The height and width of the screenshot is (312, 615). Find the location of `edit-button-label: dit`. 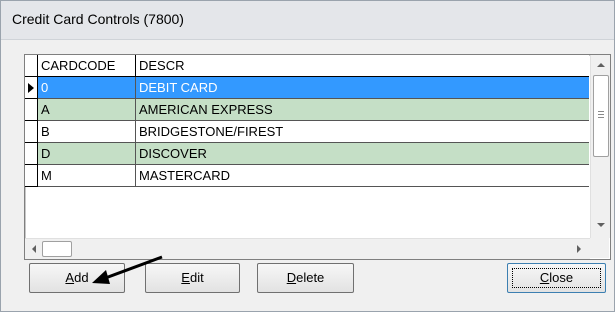

edit-button-label: dit is located at coordinates (196, 277).